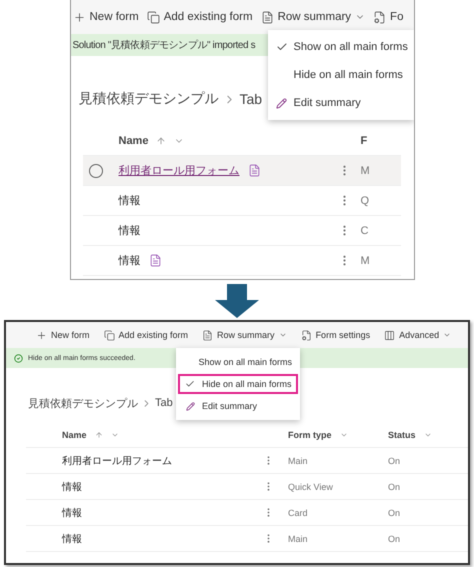 The height and width of the screenshot is (567, 474). What do you see at coordinates (388, 17) in the screenshot?
I see `toolbar-button: Fo` at bounding box center [388, 17].